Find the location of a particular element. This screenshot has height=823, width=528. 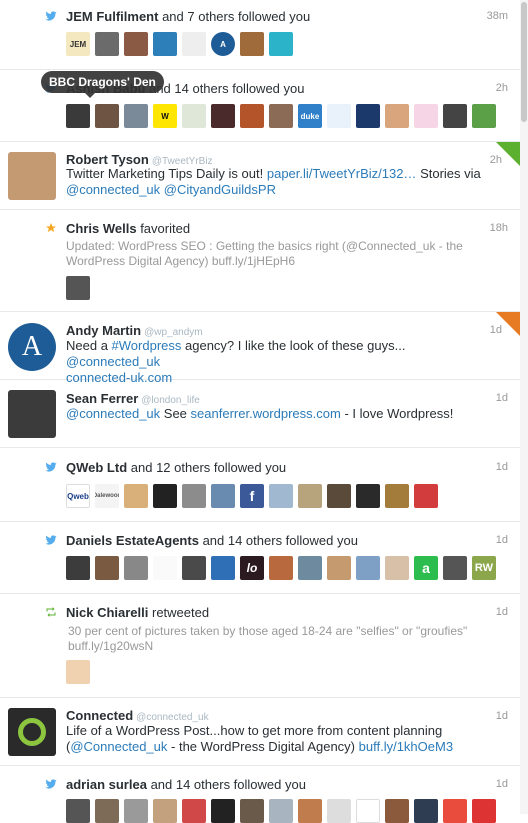

user-name-link: adrian surlea is located at coordinates (106, 784).